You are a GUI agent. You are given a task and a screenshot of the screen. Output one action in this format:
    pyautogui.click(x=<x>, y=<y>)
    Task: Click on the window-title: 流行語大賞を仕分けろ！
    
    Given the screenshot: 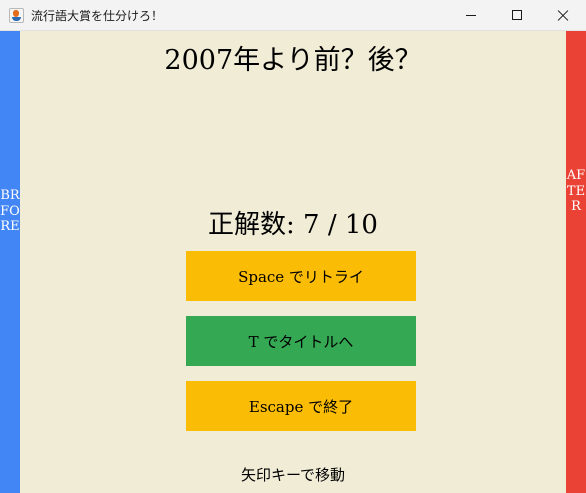 What is the action you would take?
    pyautogui.click(x=97, y=16)
    